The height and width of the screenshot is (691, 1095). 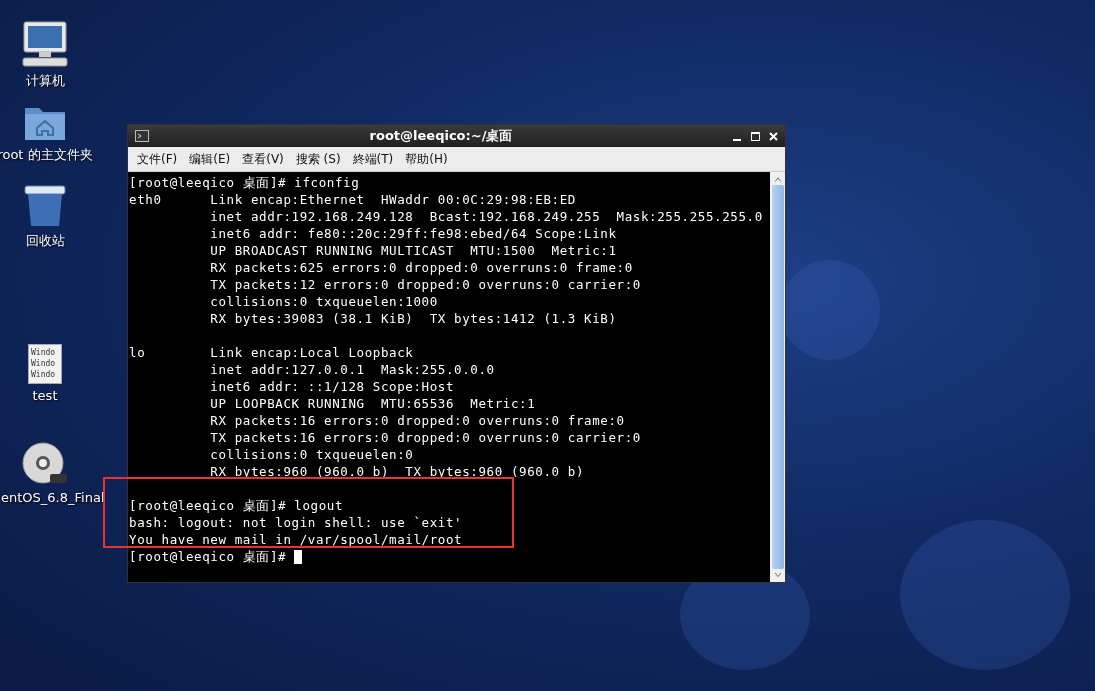 What do you see at coordinates (441, 136) in the screenshot?
I see `window-title: root@leeqico:~/桌面` at bounding box center [441, 136].